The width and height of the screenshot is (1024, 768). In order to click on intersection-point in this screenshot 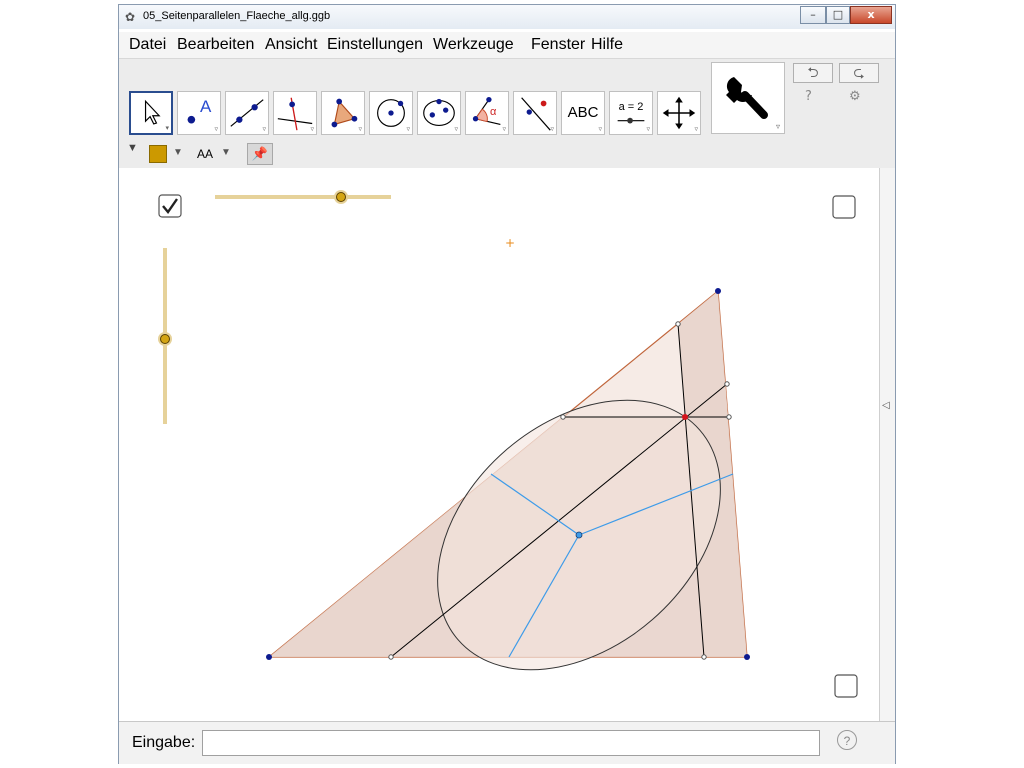, I will do `click(685, 417)`.